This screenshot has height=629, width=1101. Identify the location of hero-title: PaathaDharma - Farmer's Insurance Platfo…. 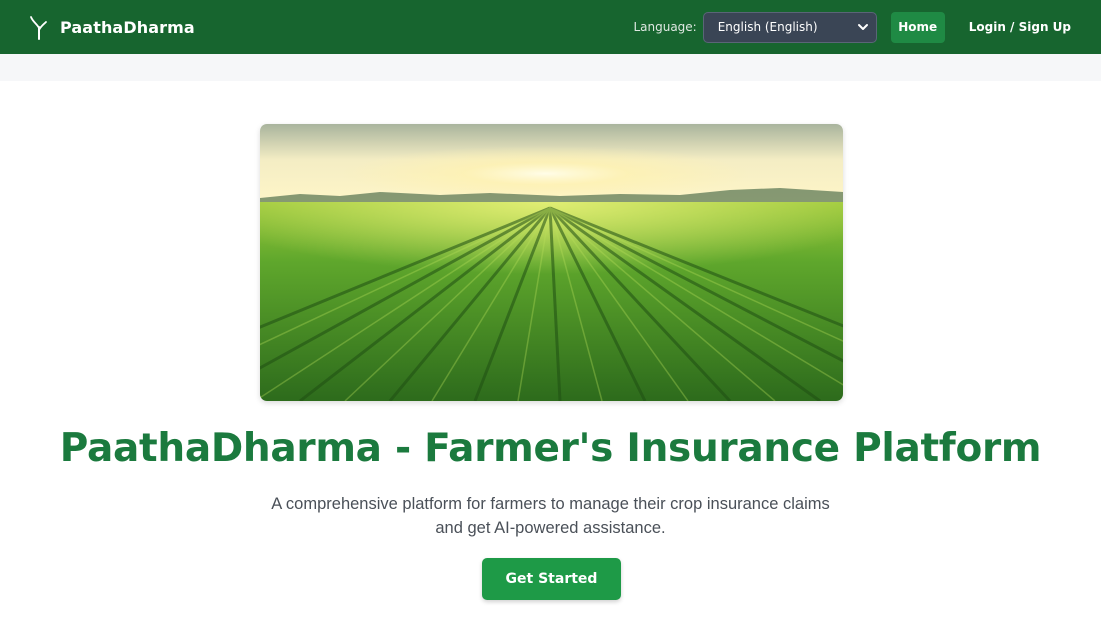
(550, 448).